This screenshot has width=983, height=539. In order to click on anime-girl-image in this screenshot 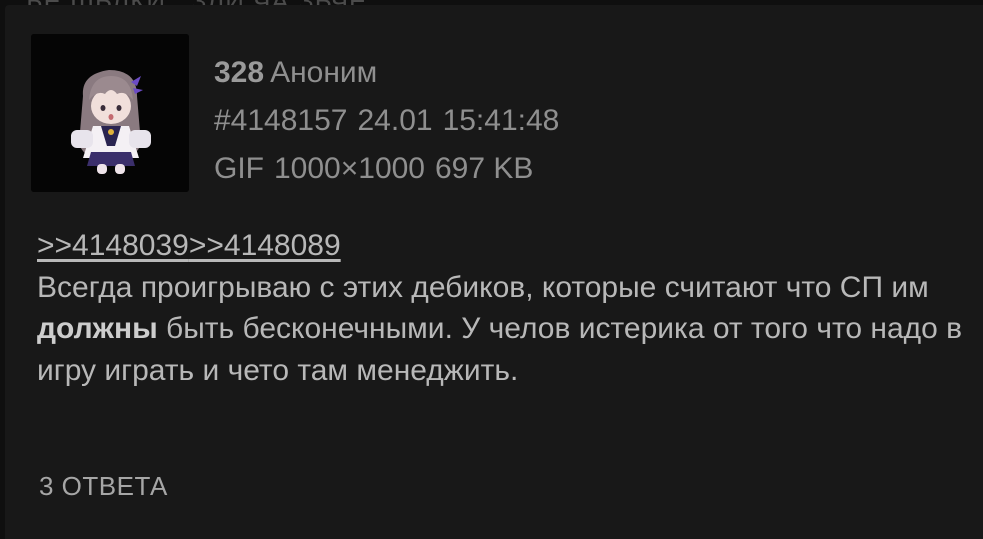, I will do `click(110, 113)`.